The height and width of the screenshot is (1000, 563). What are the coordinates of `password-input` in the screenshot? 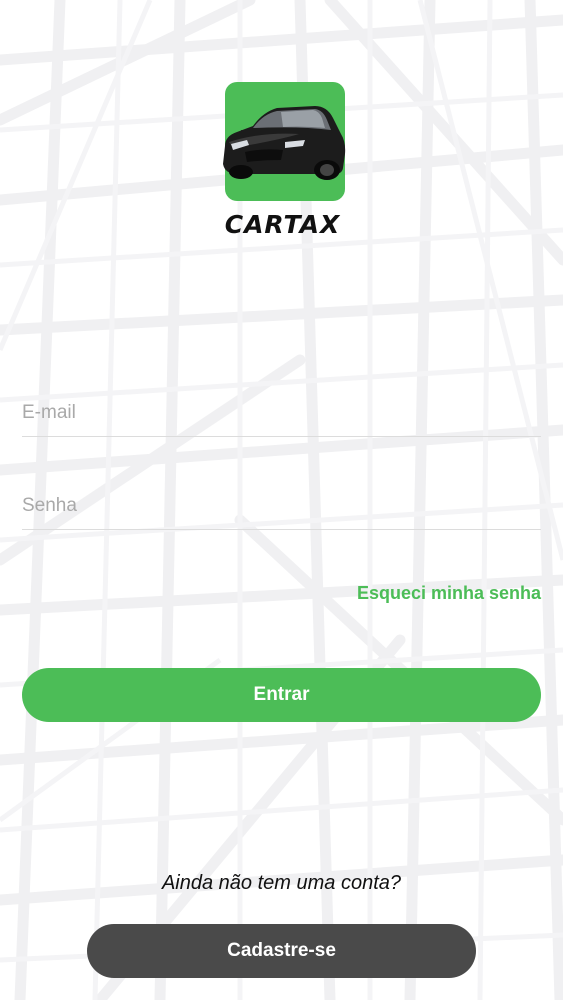 It's located at (281, 506).